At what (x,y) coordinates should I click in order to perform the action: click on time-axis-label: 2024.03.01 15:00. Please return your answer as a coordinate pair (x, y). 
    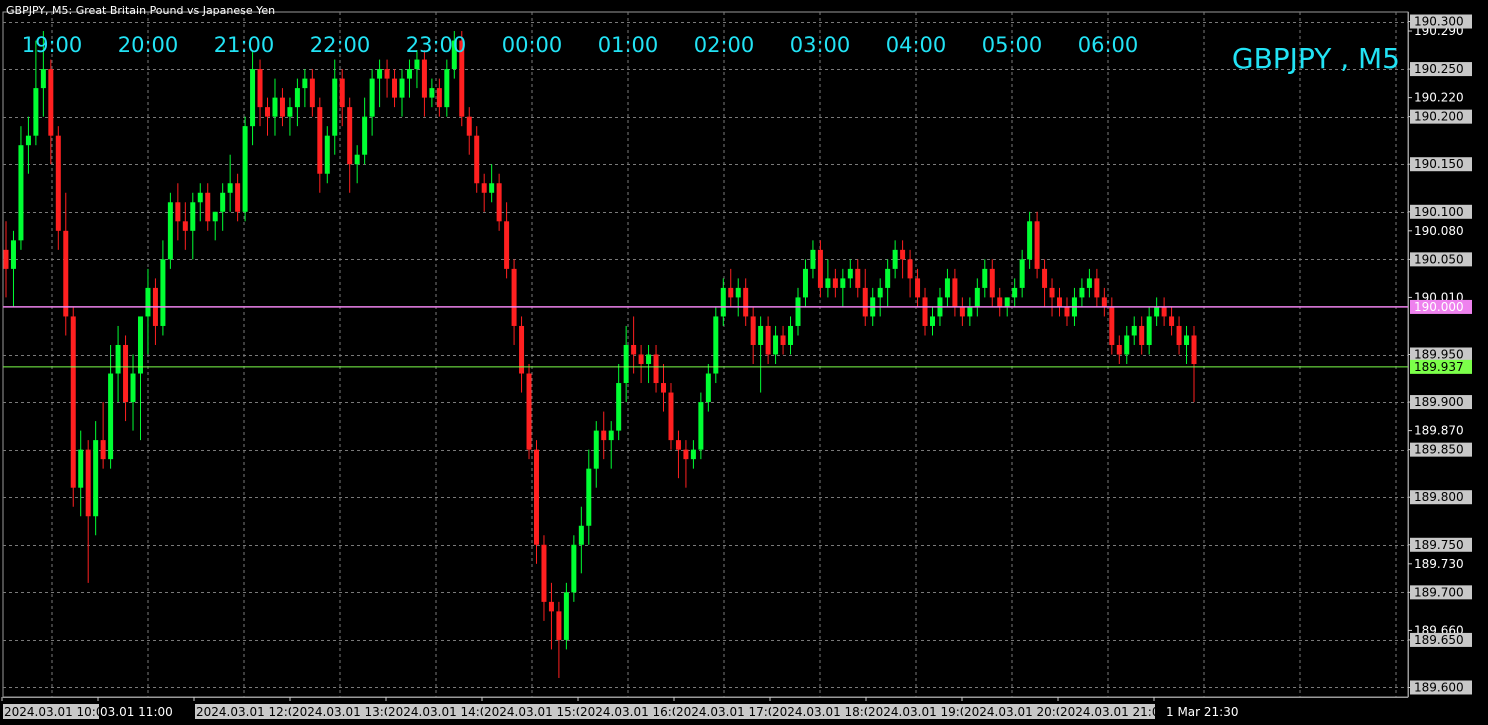
    Looking at the image, I should click on (537, 712).